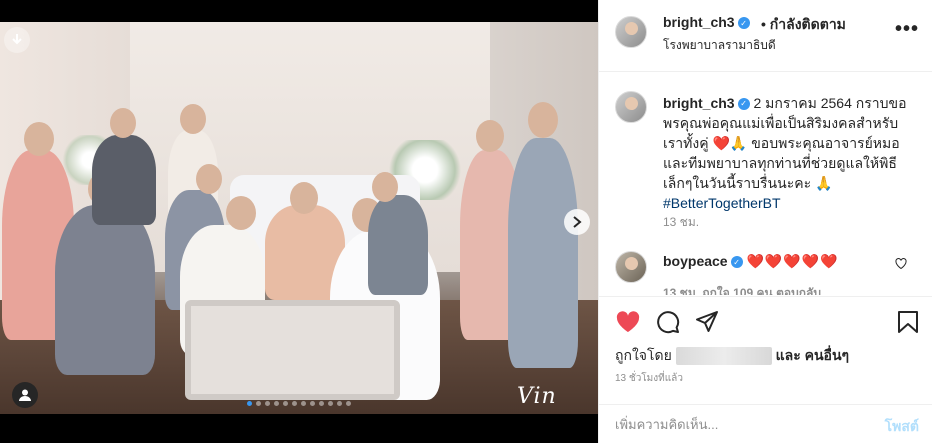 The height and width of the screenshot is (443, 932). I want to click on chevron-right-icon, so click(577, 222).